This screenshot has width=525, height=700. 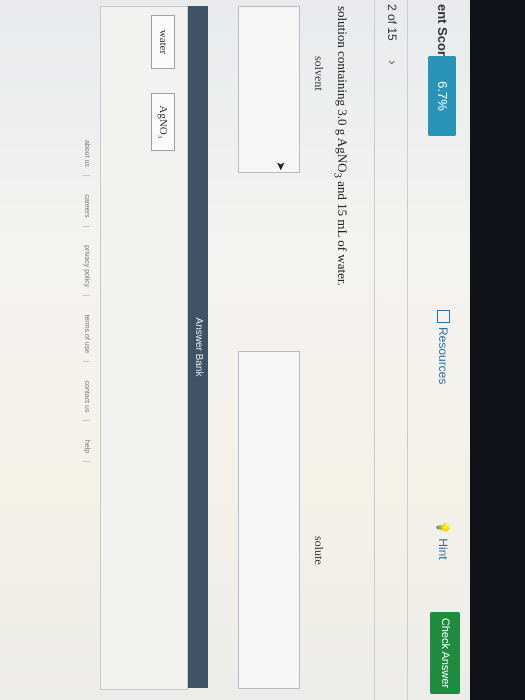 What do you see at coordinates (445, 653) in the screenshot?
I see `check-answer-button: Check Answer` at bounding box center [445, 653].